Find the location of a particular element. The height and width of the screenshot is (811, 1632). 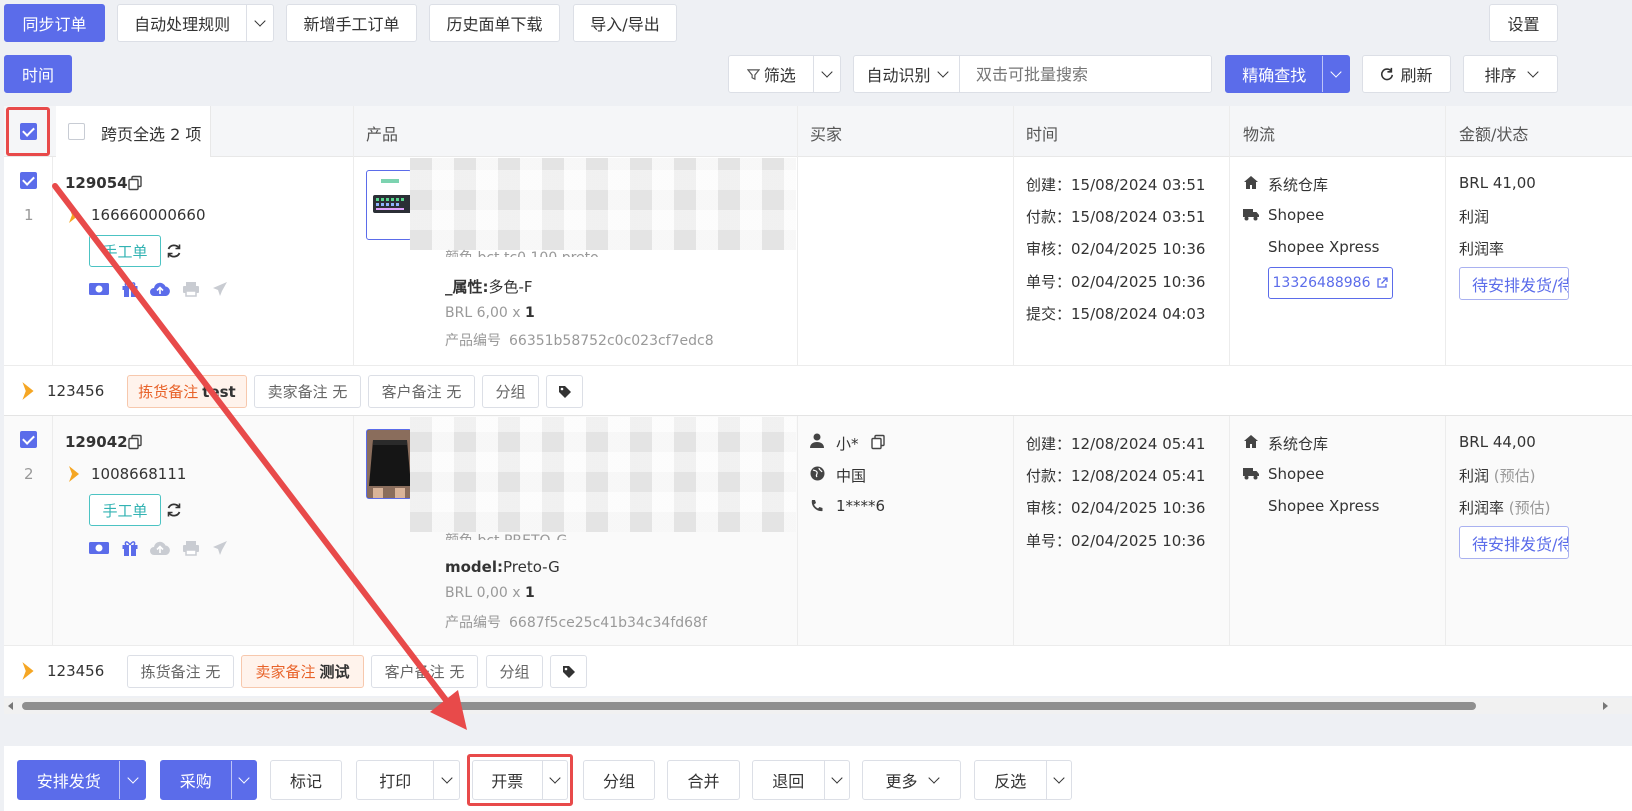

auto-rules-dropdown is located at coordinates (259, 23).